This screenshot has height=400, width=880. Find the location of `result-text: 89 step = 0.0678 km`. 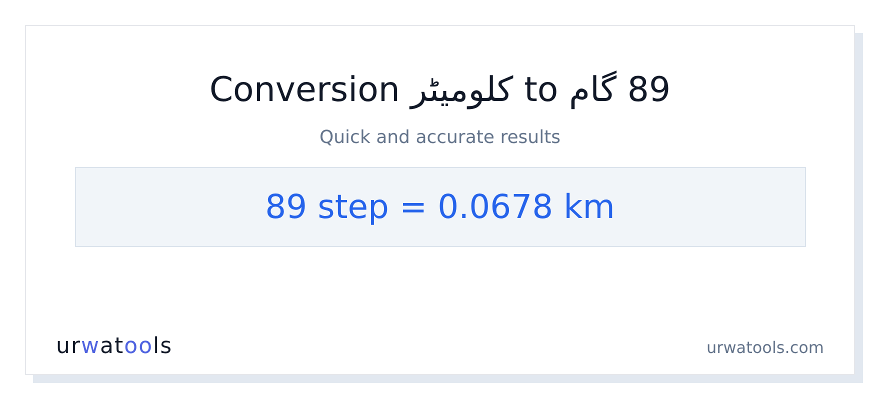

result-text: 89 step = 0.0678 km is located at coordinates (440, 207).